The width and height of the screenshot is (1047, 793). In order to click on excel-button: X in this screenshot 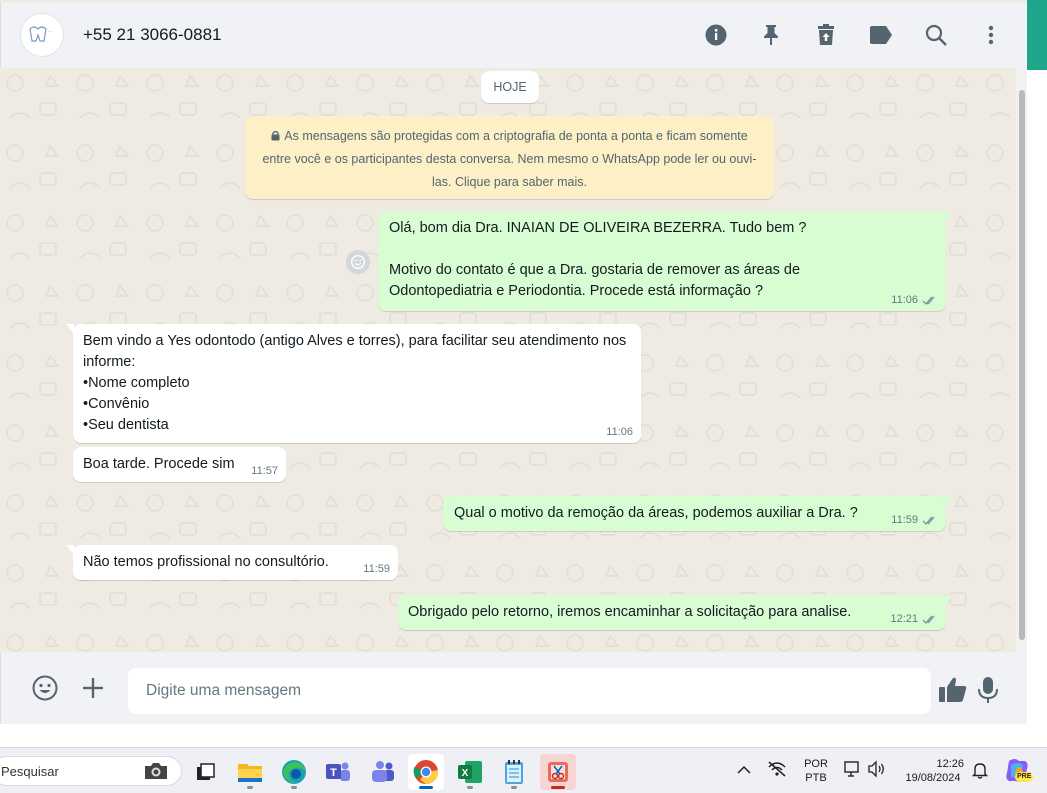, I will do `click(470, 772)`.